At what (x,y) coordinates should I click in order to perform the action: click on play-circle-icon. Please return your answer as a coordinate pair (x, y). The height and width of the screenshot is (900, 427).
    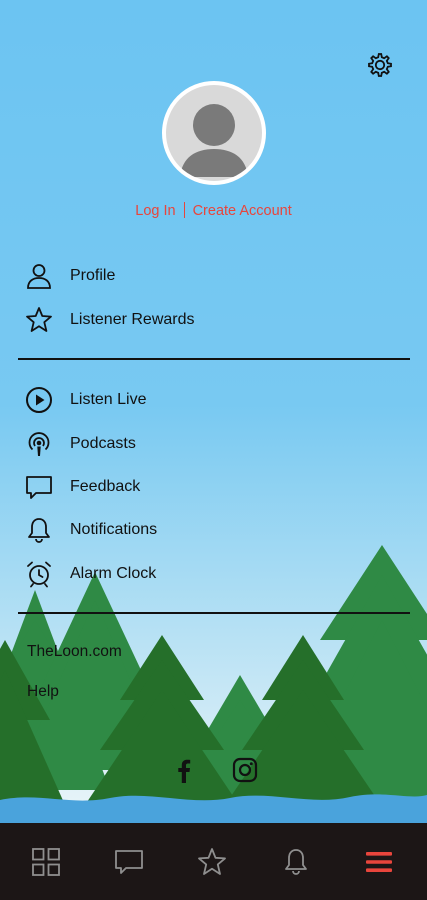
    Looking at the image, I should click on (39, 400).